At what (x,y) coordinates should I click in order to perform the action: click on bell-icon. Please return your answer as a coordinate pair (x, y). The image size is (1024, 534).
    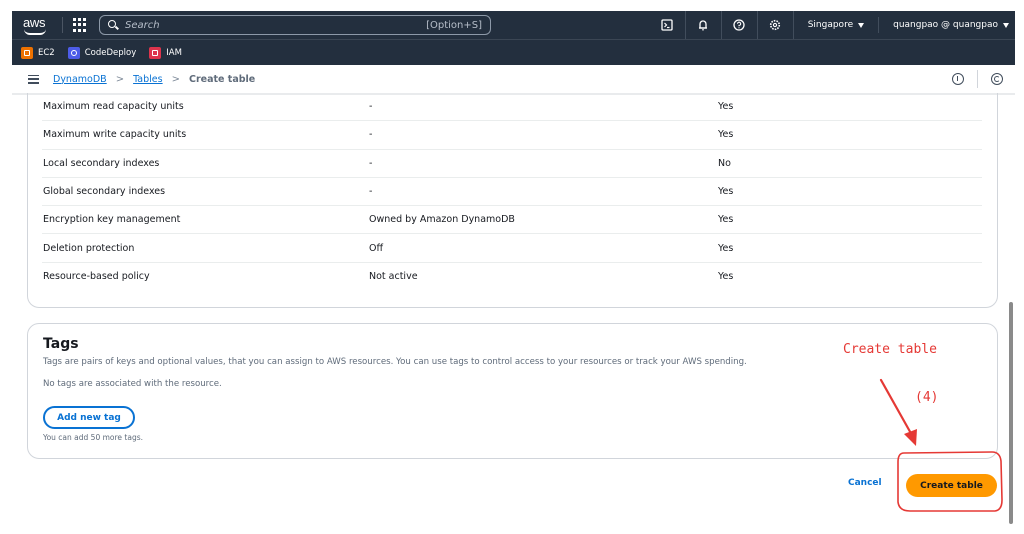
    Looking at the image, I should click on (703, 25).